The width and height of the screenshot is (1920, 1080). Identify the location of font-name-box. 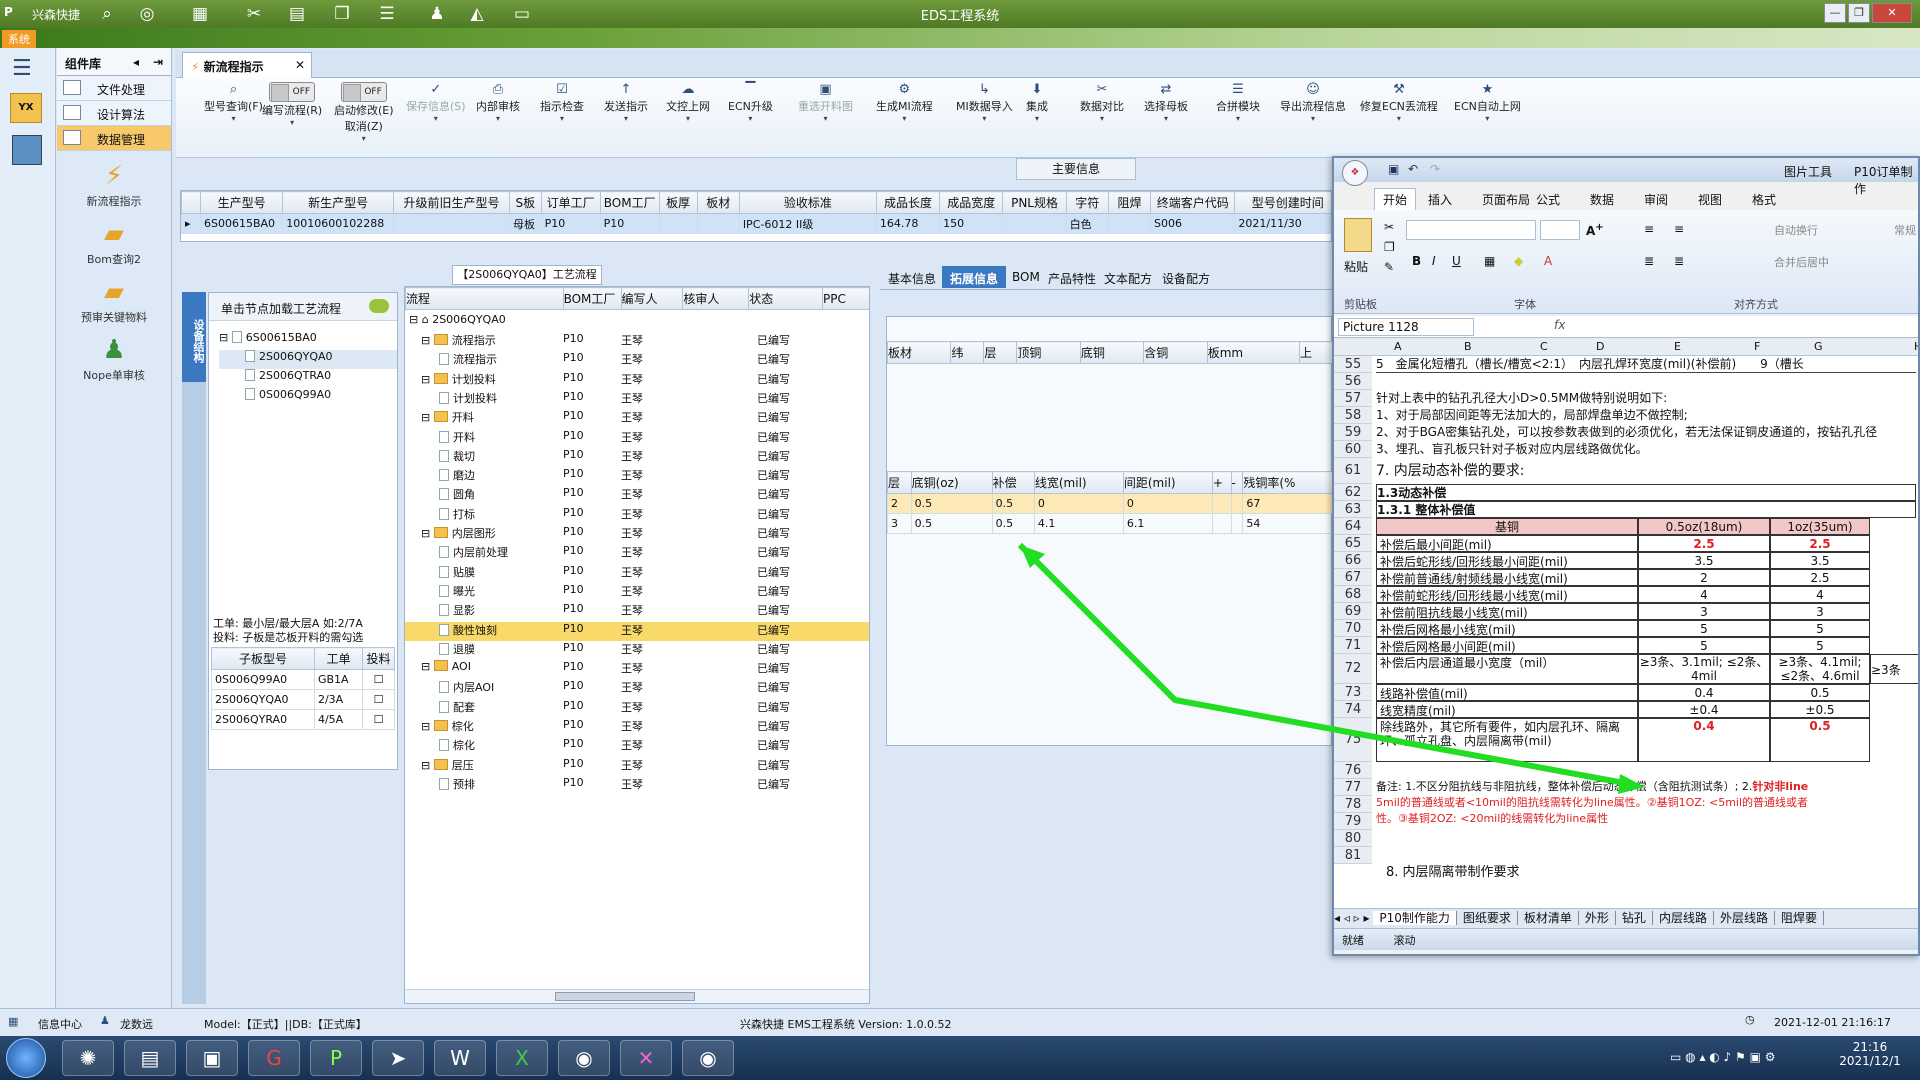
(1471, 230).